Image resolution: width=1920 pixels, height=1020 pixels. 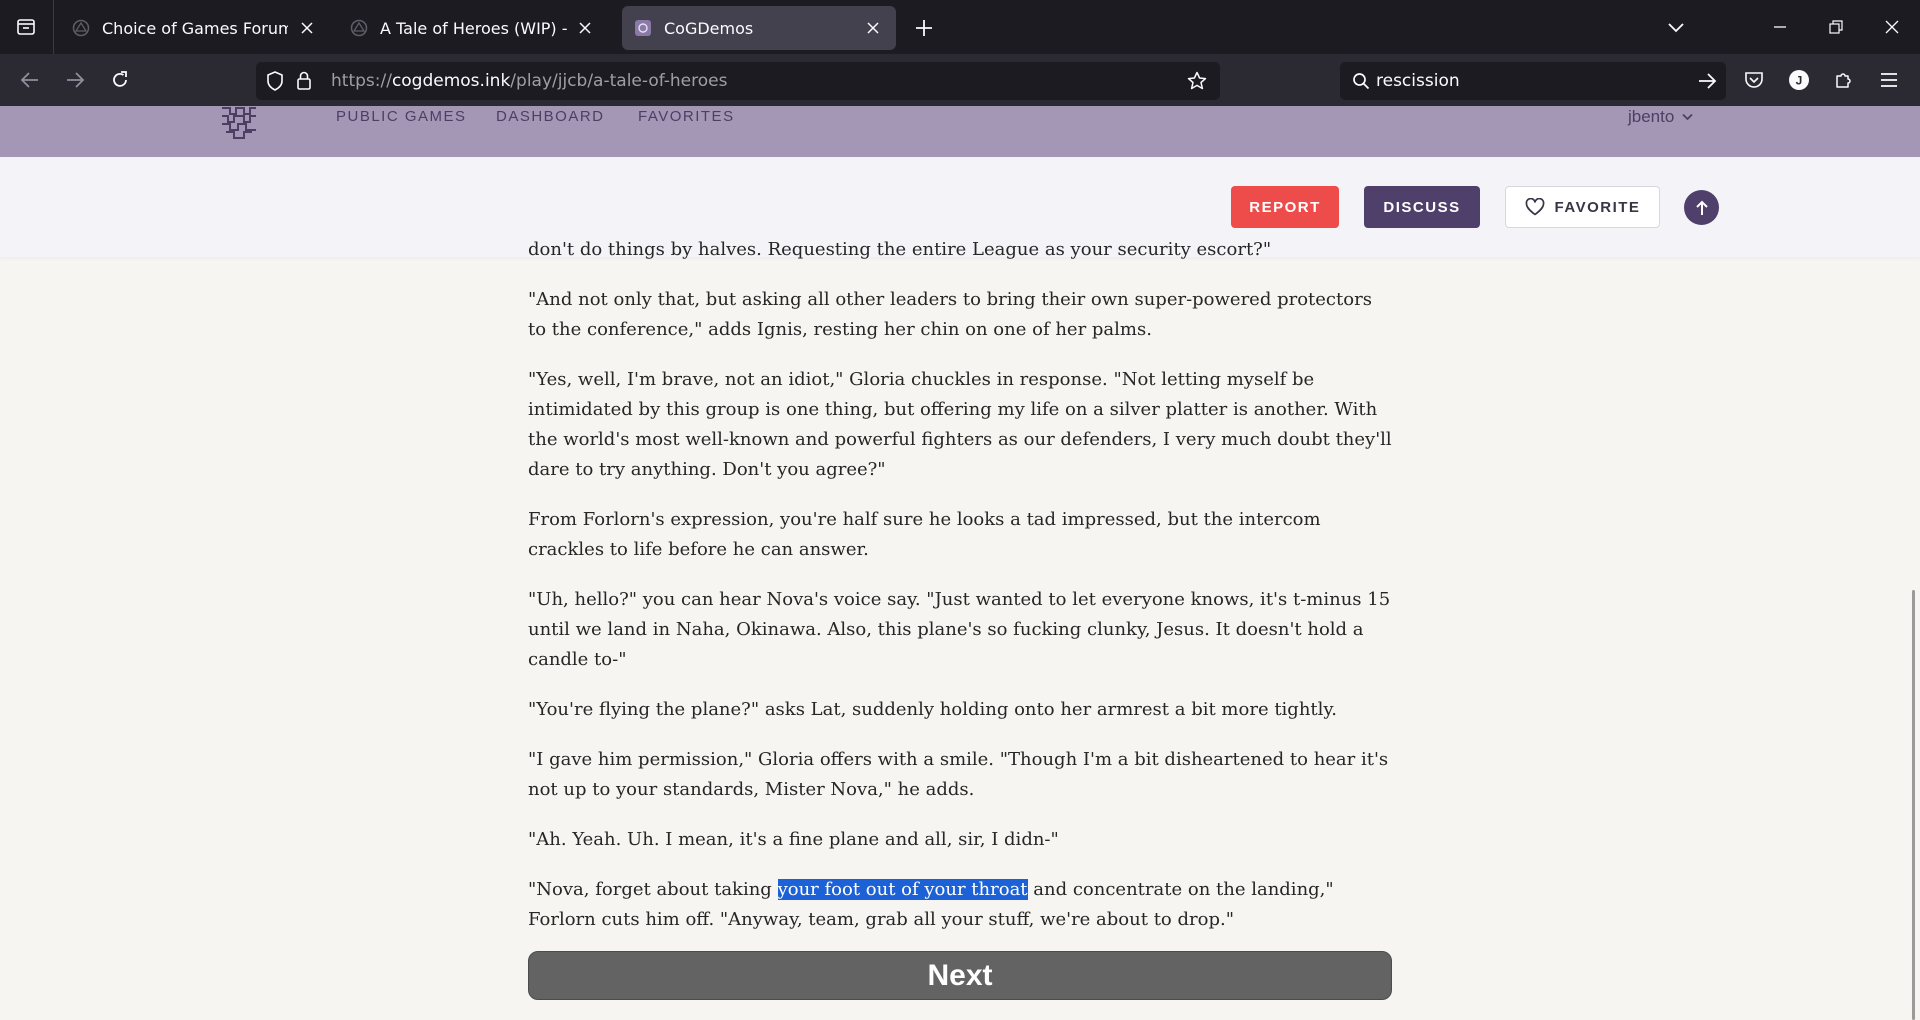 I want to click on search-bar, so click(x=1533, y=81).